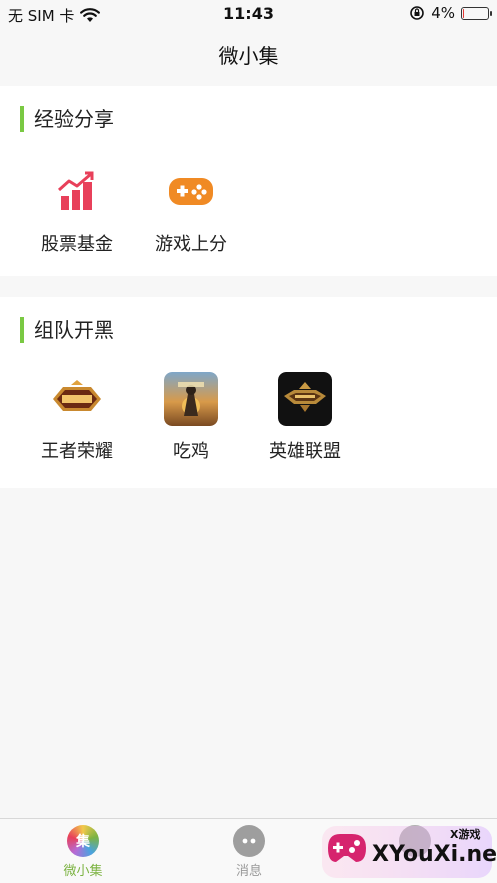  I want to click on battery-percent: 4%, so click(443, 13).